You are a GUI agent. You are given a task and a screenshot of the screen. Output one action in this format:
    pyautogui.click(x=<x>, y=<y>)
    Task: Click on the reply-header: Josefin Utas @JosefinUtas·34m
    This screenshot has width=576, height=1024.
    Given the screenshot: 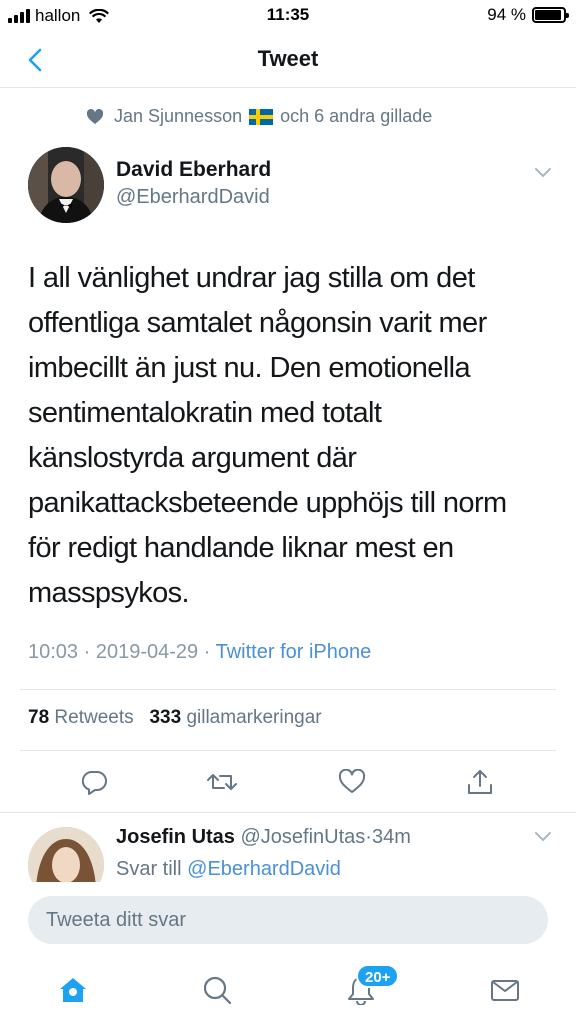 What is the action you would take?
    pyautogui.click(x=263, y=837)
    